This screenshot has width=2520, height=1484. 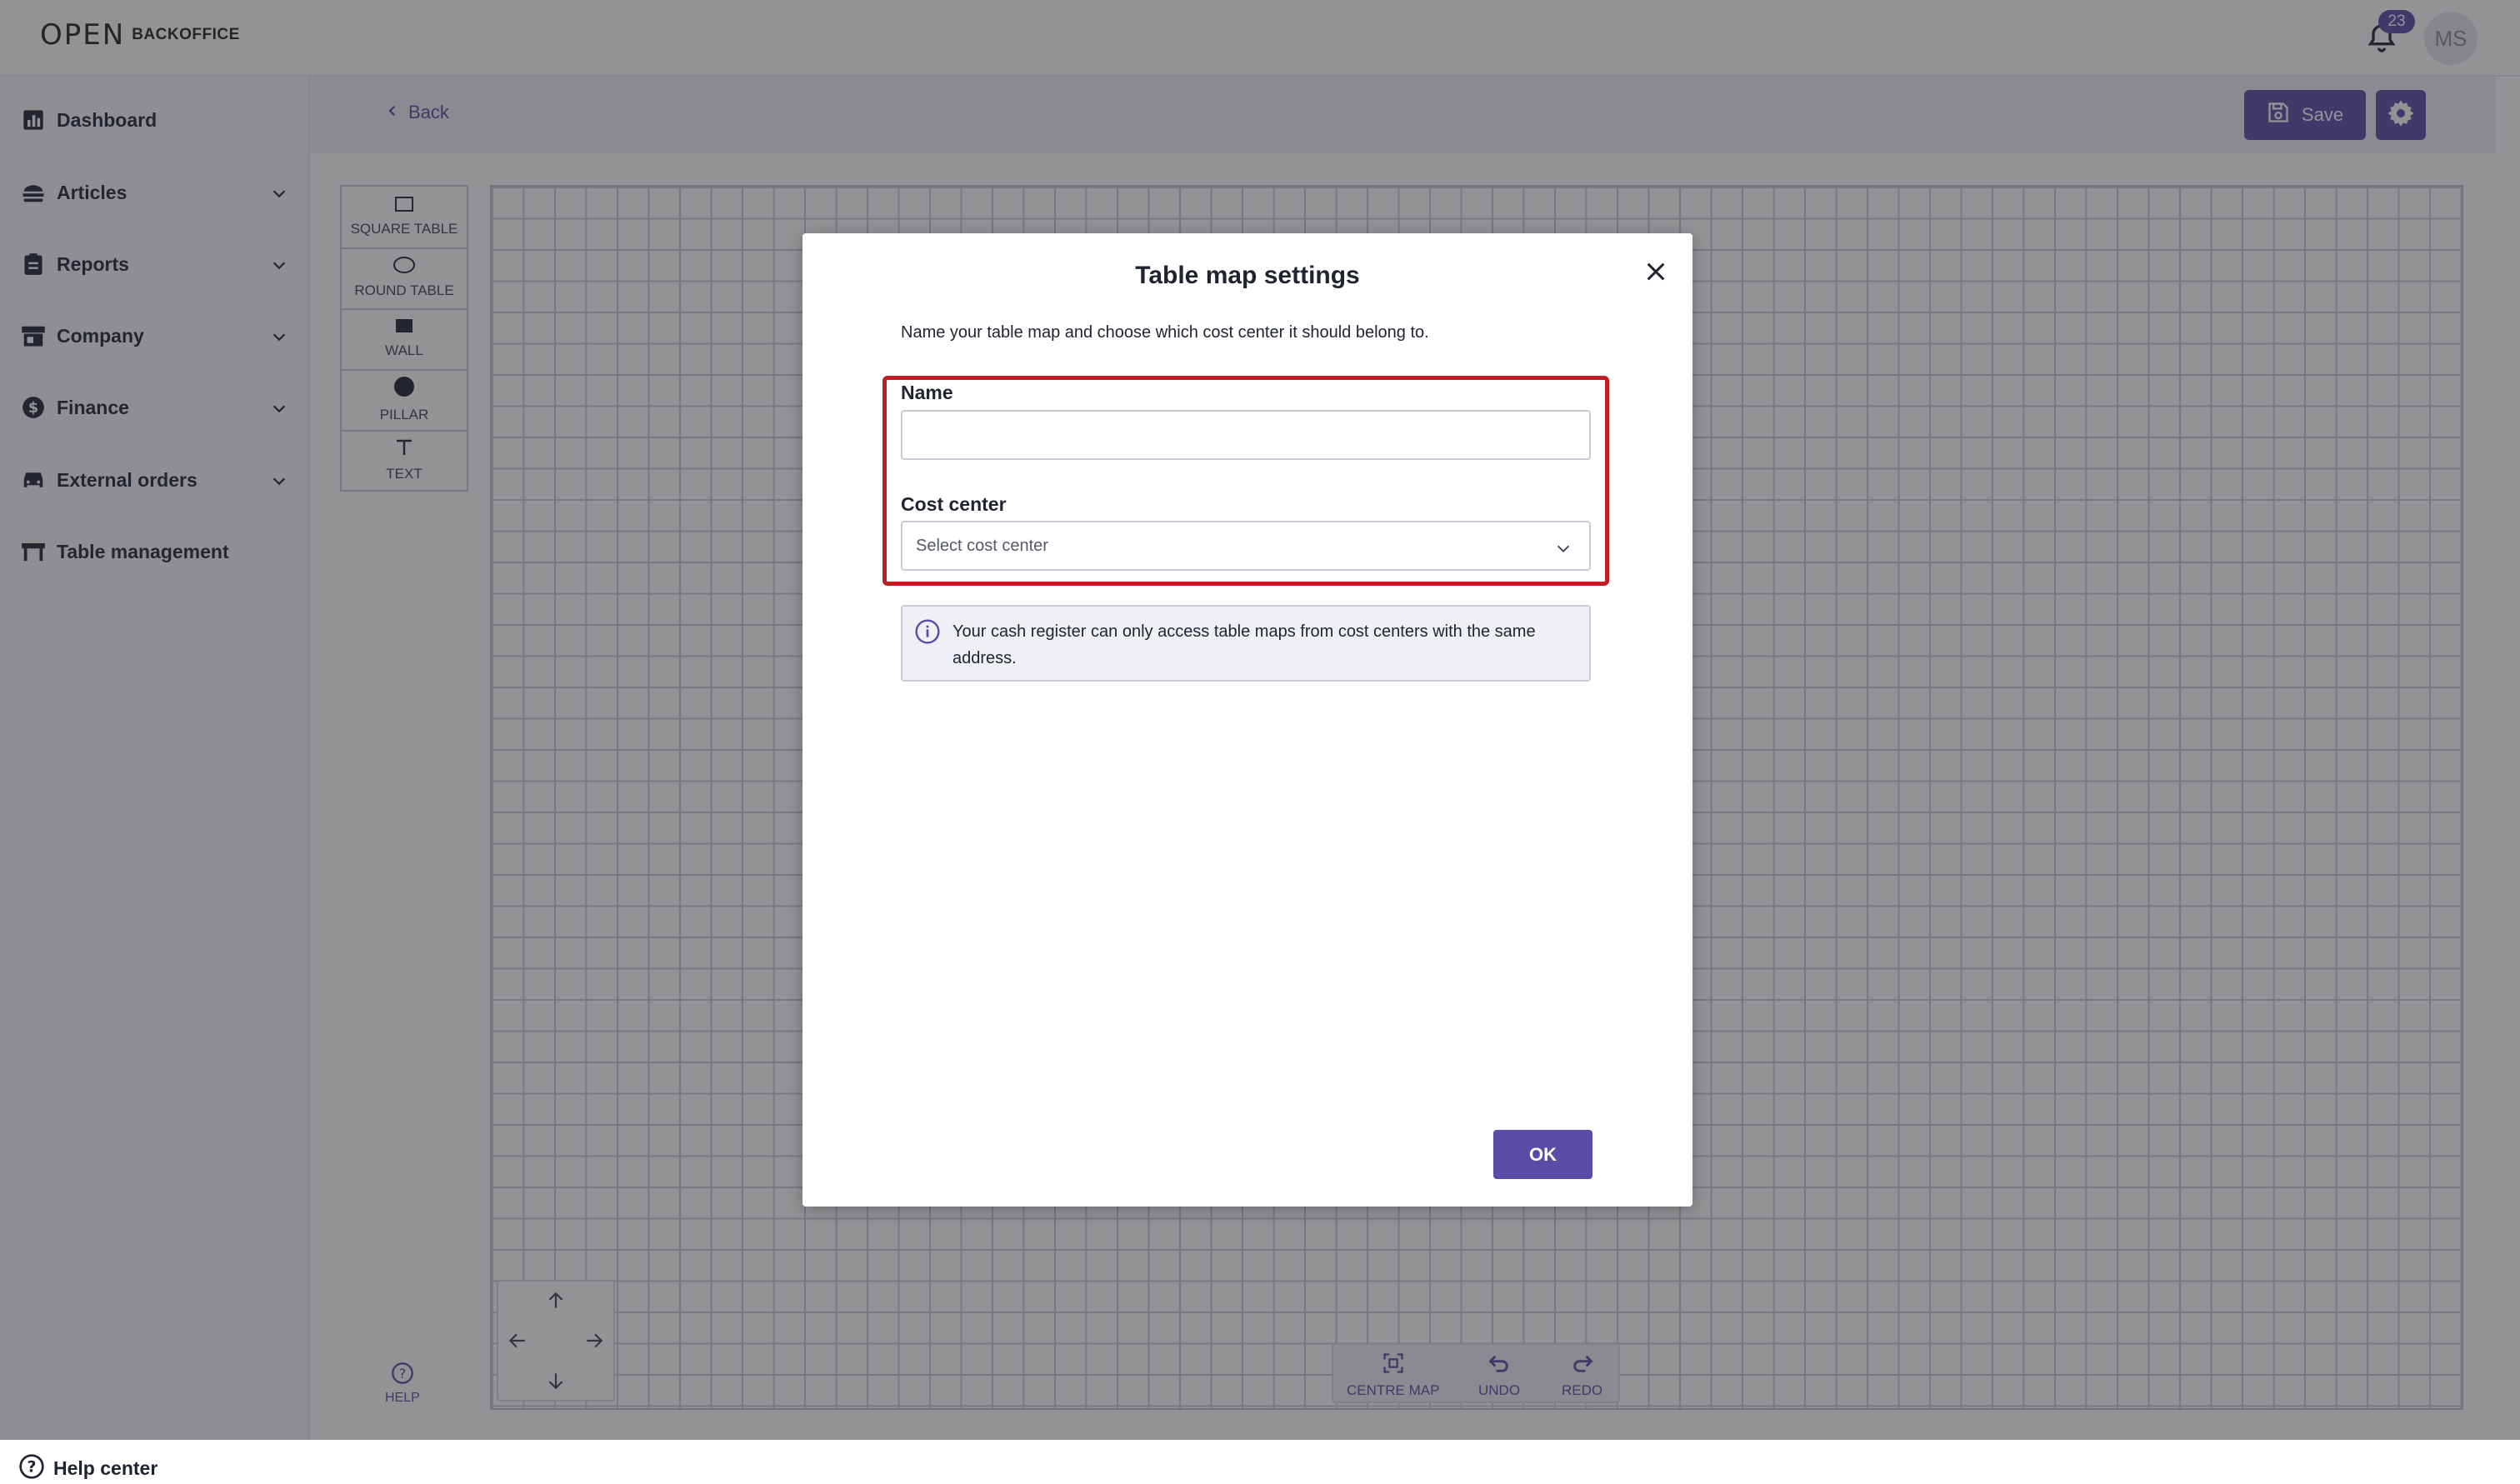 I want to click on cost-center-label: Cost center, so click(x=954, y=504).